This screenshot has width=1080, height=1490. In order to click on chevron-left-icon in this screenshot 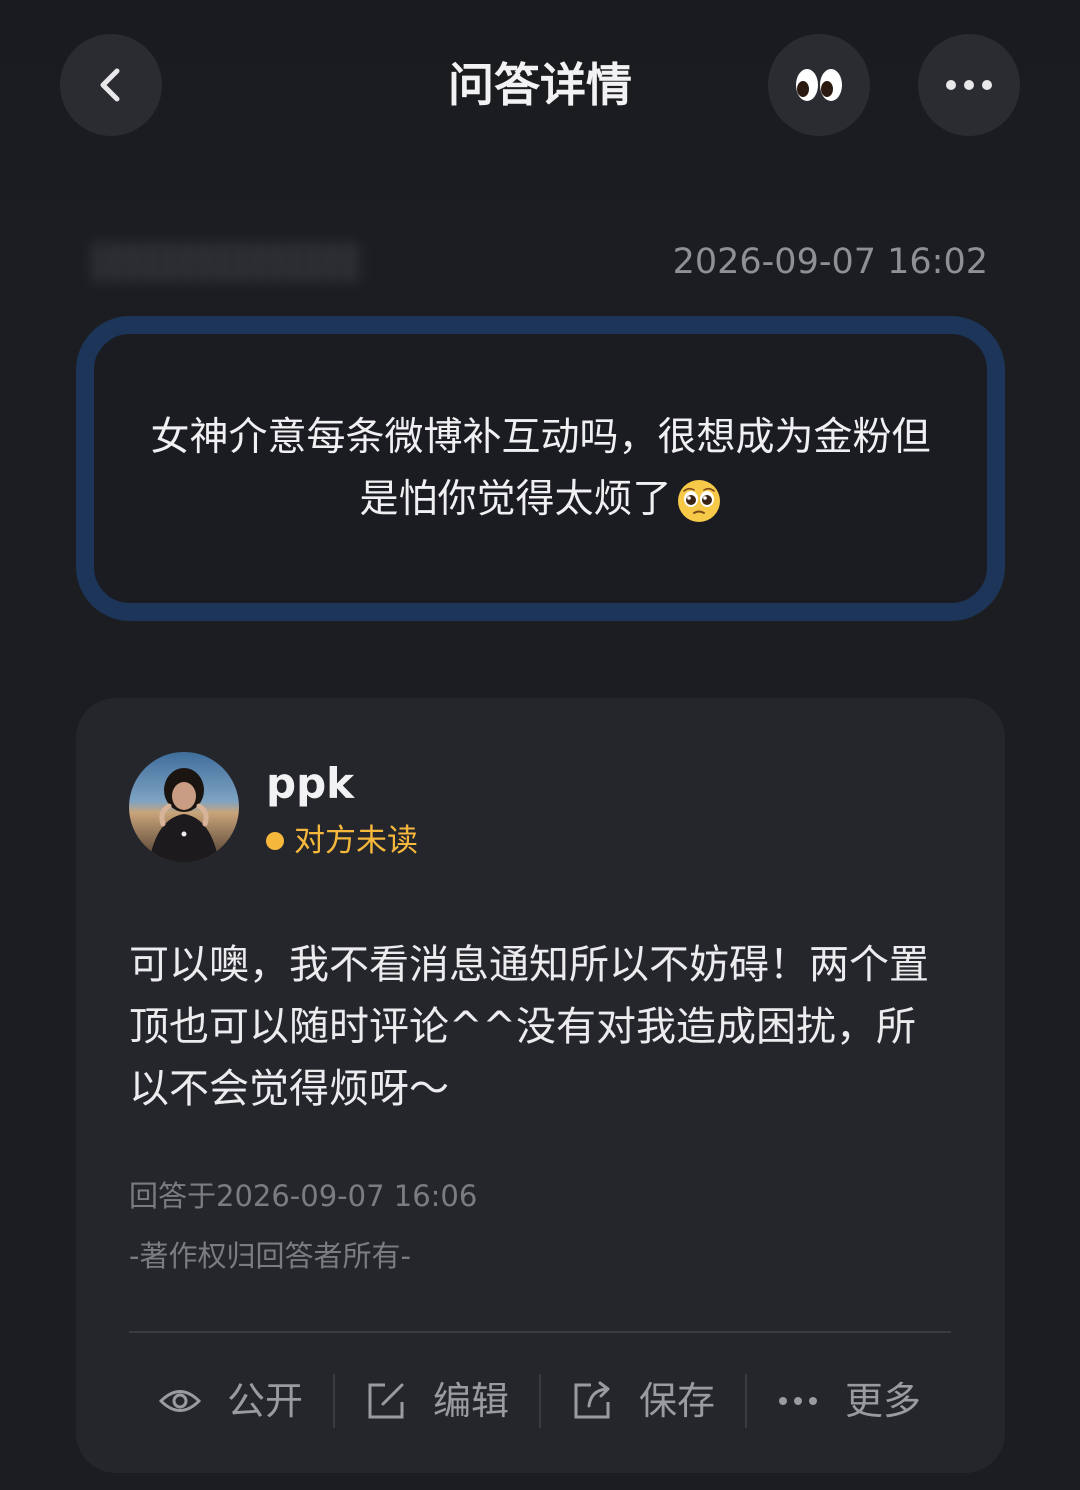, I will do `click(110, 85)`.